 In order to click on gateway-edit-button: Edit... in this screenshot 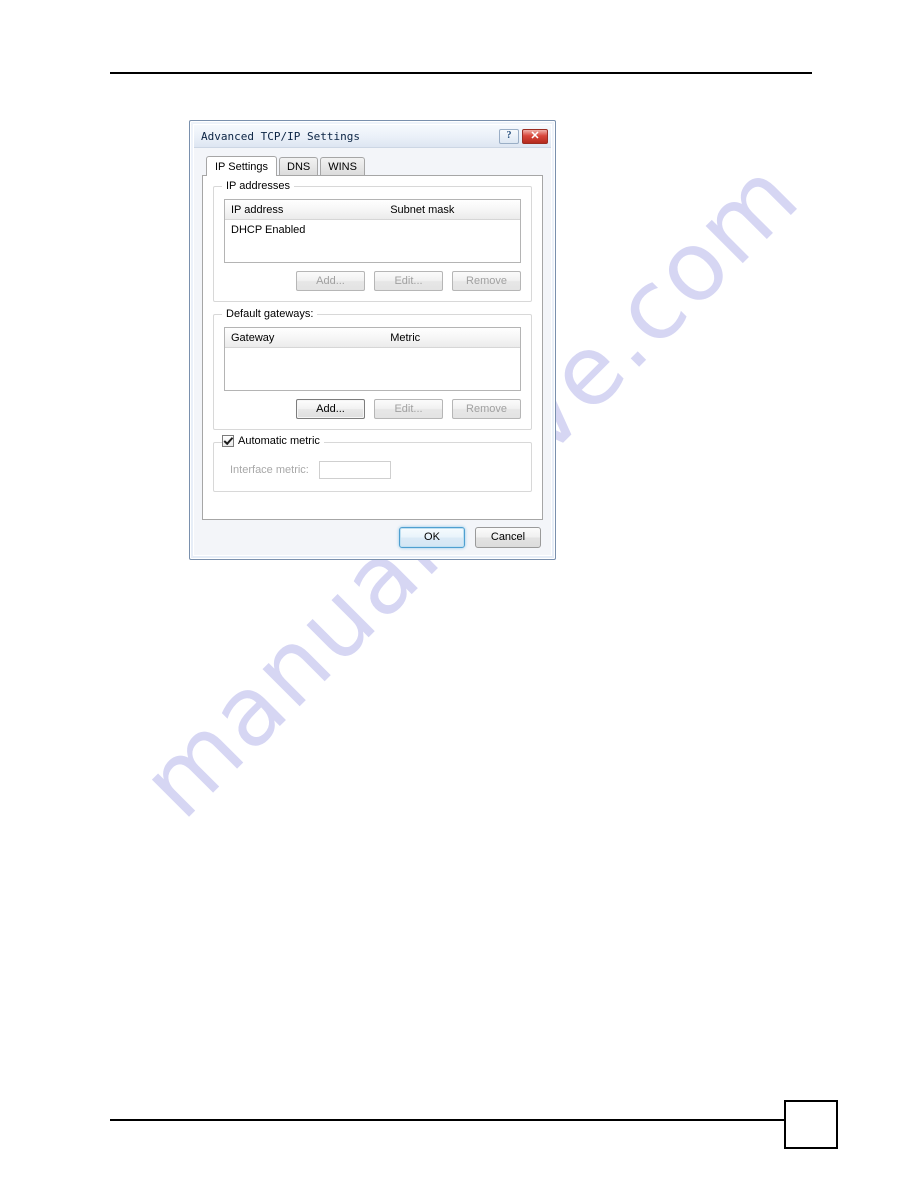, I will do `click(408, 409)`.